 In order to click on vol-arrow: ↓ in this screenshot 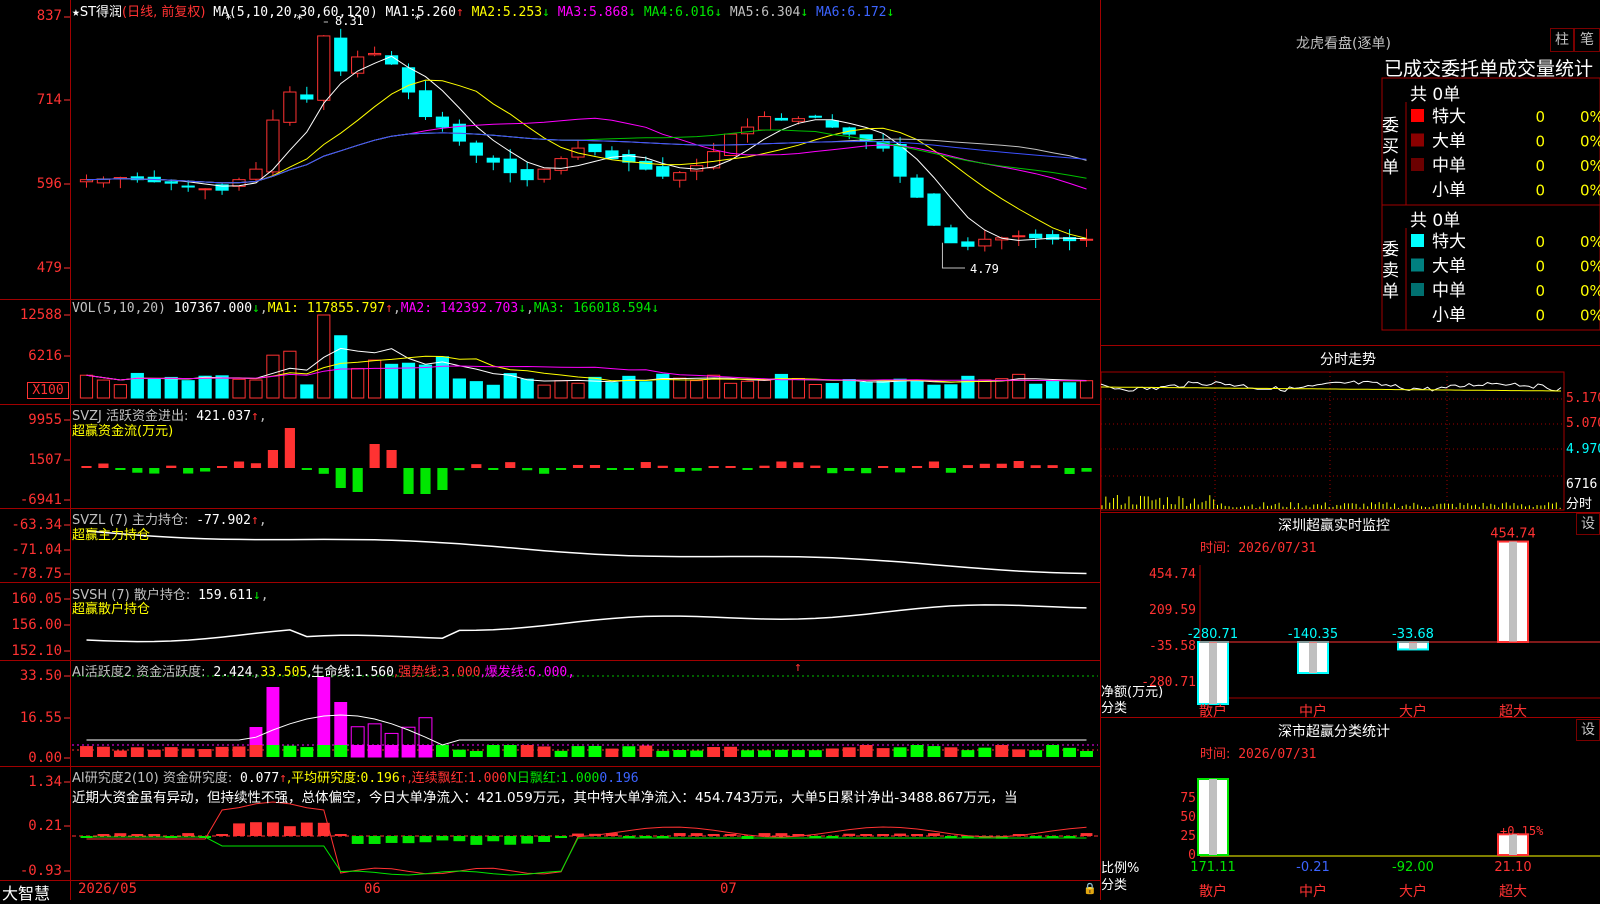, I will do `click(256, 308)`.